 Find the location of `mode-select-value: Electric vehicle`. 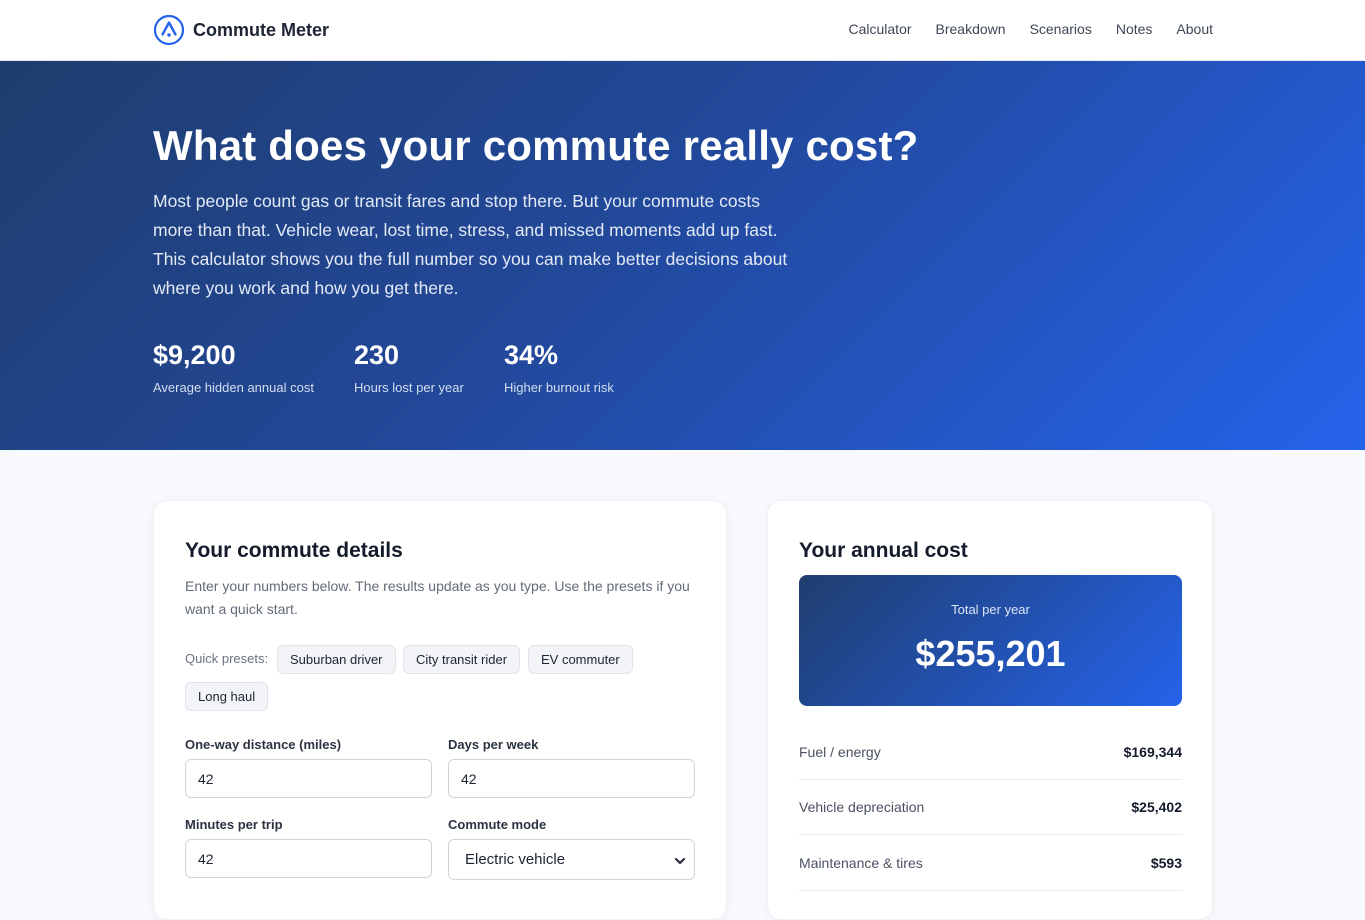

mode-select-value: Electric vehicle is located at coordinates (515, 859).